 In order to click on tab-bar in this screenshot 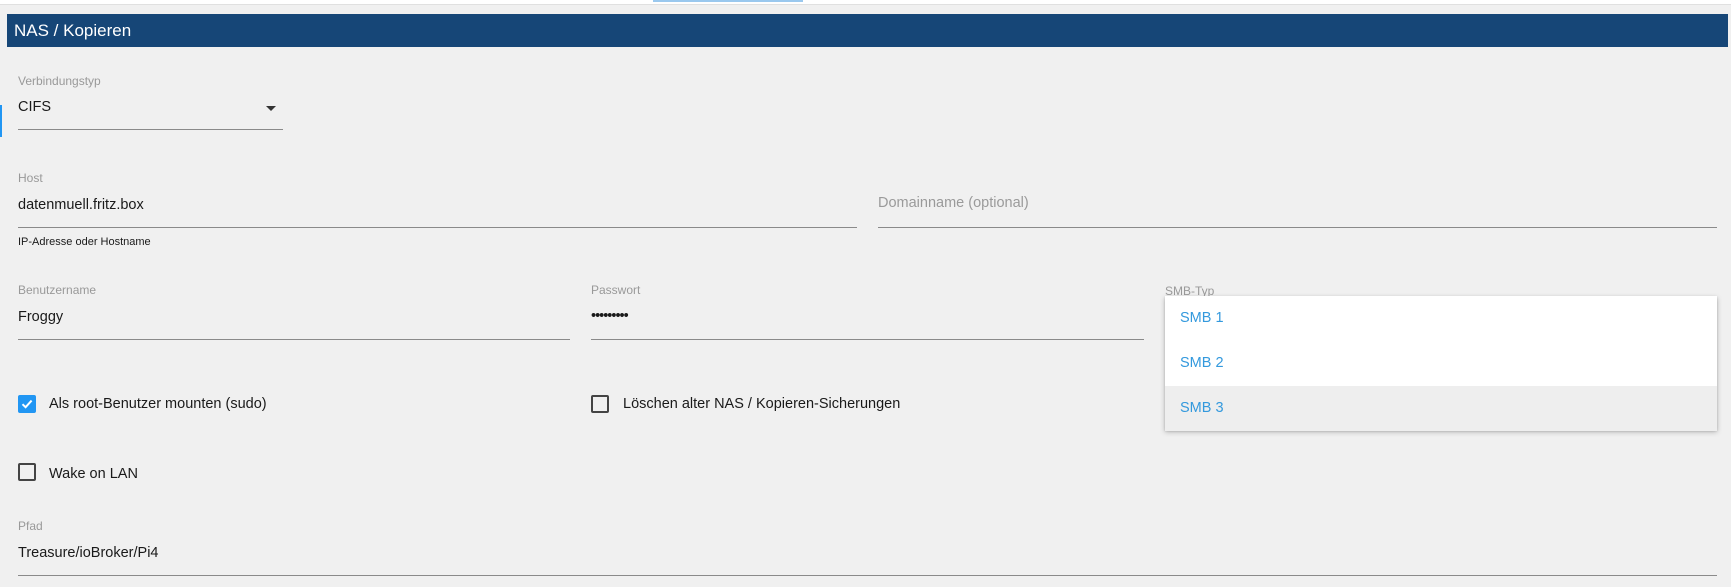, I will do `click(865, 2)`.